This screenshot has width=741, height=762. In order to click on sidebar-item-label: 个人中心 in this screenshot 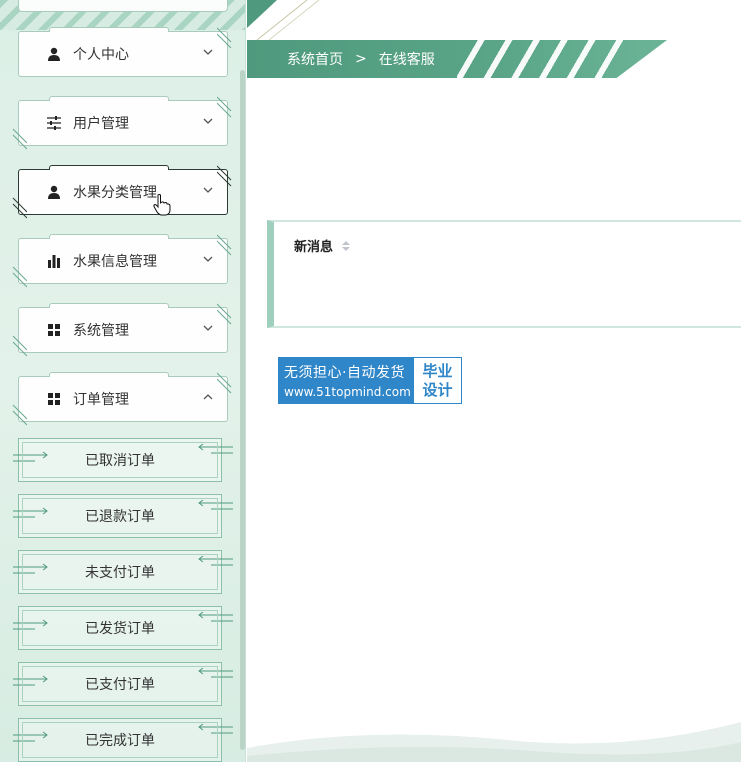, I will do `click(101, 55)`.